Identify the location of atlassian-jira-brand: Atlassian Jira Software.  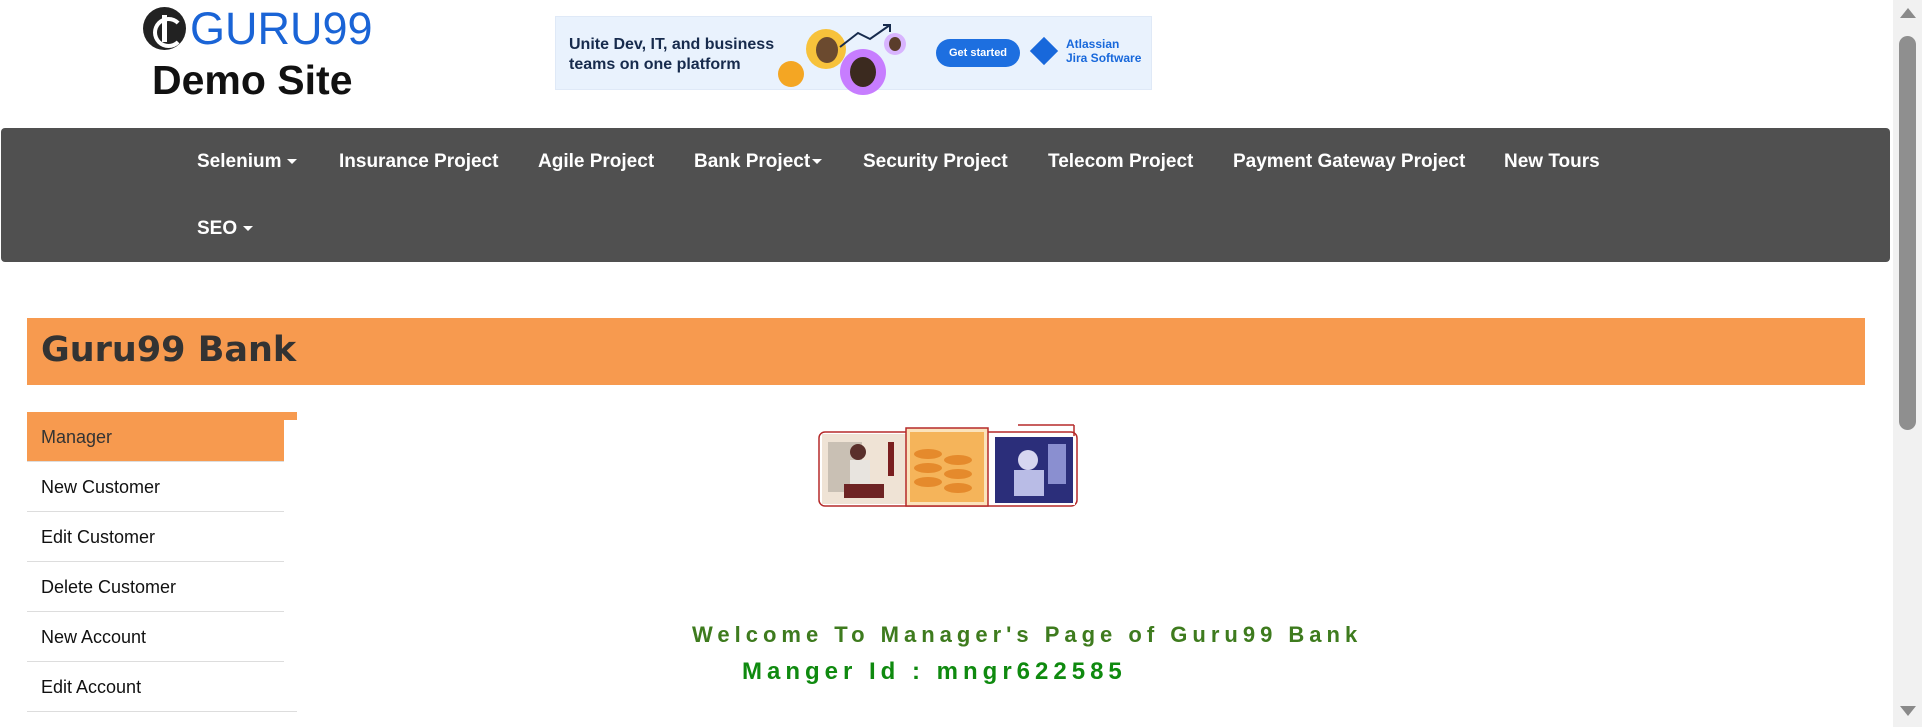
(1085, 51).